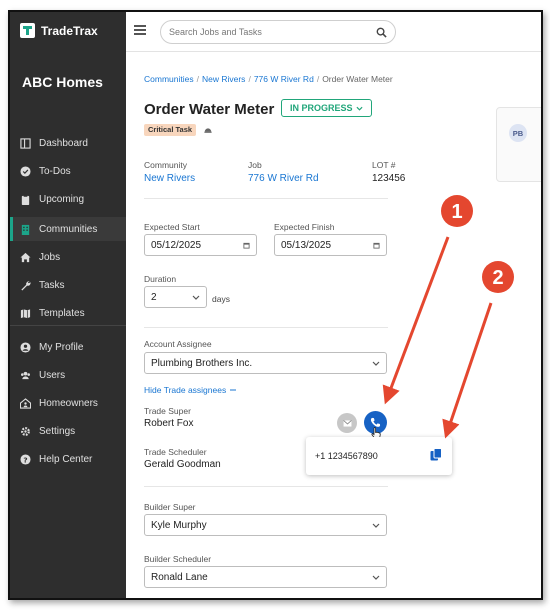  I want to click on building-icon, so click(25, 229).